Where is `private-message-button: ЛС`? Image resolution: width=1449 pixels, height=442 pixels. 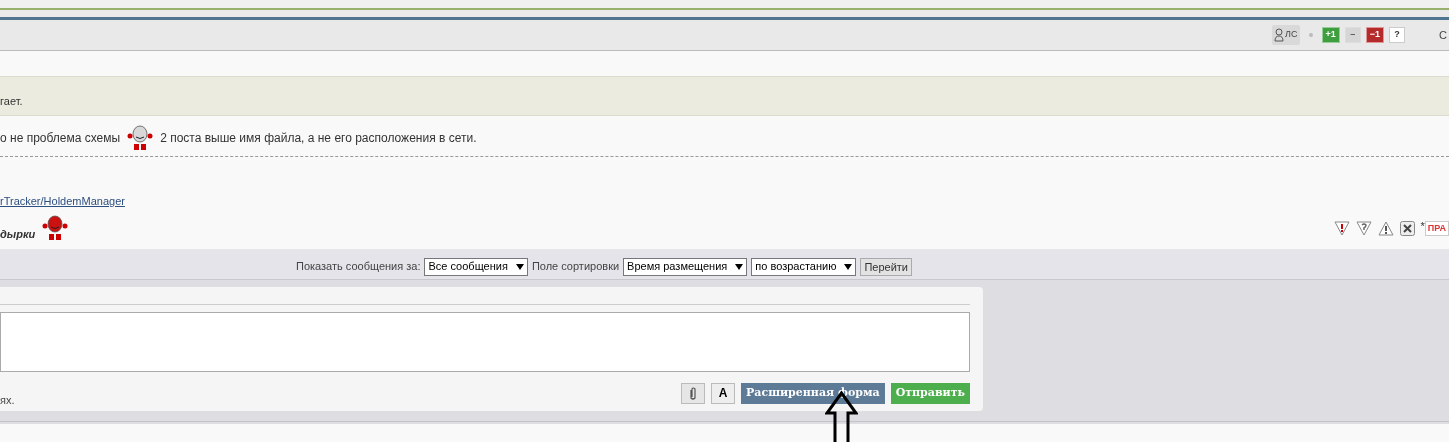
private-message-button: ЛС is located at coordinates (1286, 35).